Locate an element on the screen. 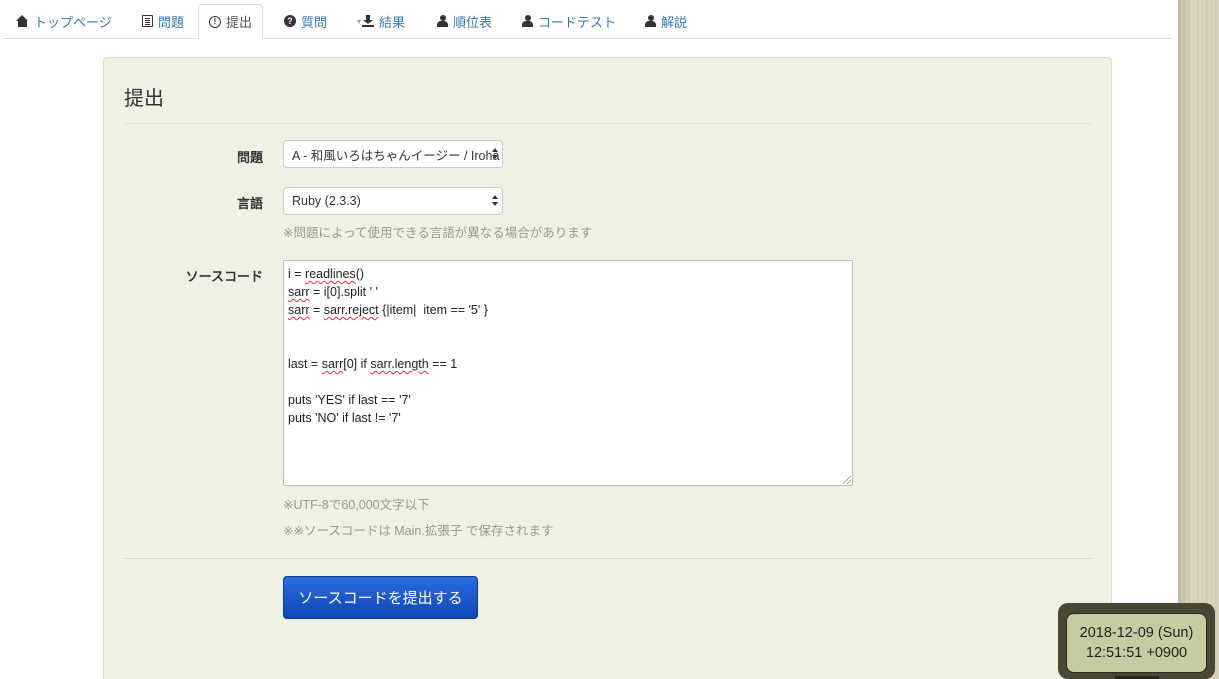 The height and width of the screenshot is (679, 1219). clock-date: 2018-12-09 (Sun) is located at coordinates (1136, 633).